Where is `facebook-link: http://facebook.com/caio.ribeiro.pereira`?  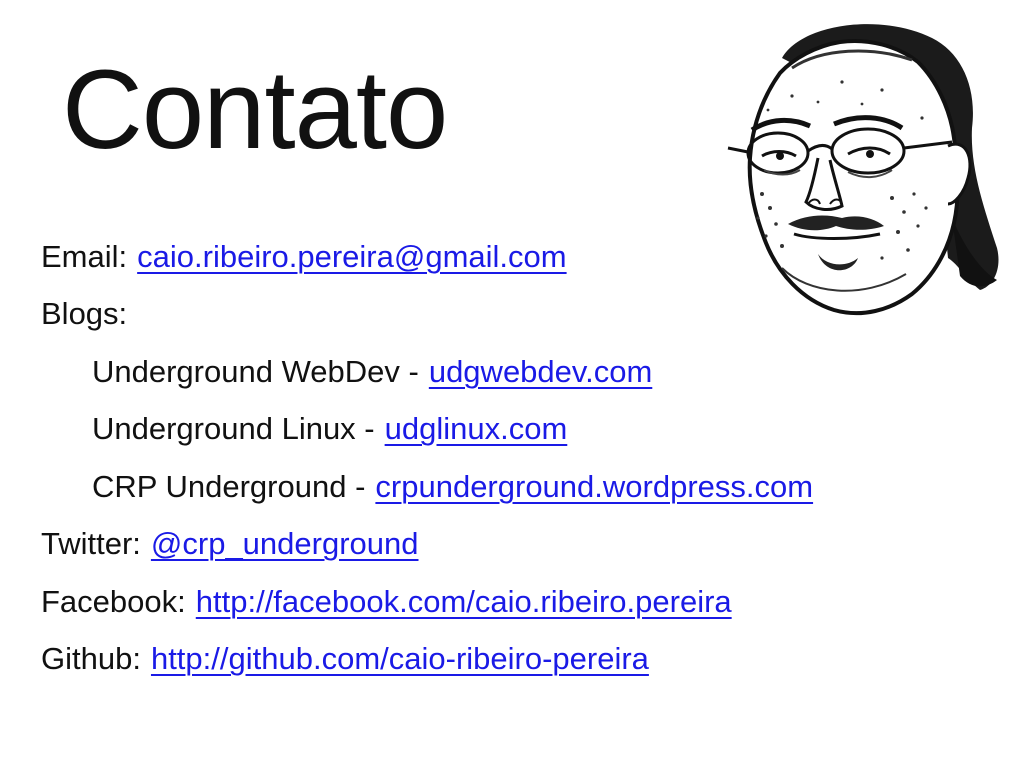
facebook-link: http://facebook.com/caio.ribeiro.pereira is located at coordinates (464, 602).